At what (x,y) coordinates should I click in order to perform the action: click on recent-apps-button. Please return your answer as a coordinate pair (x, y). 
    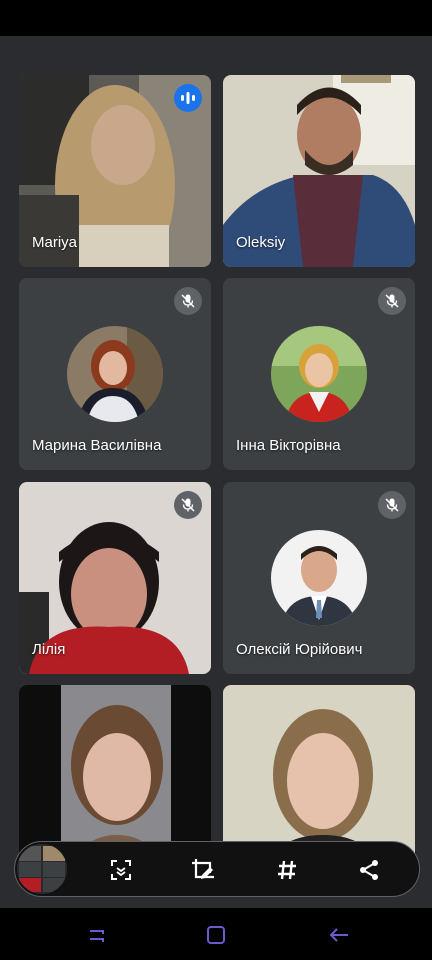
    Looking at the image, I should click on (97, 935).